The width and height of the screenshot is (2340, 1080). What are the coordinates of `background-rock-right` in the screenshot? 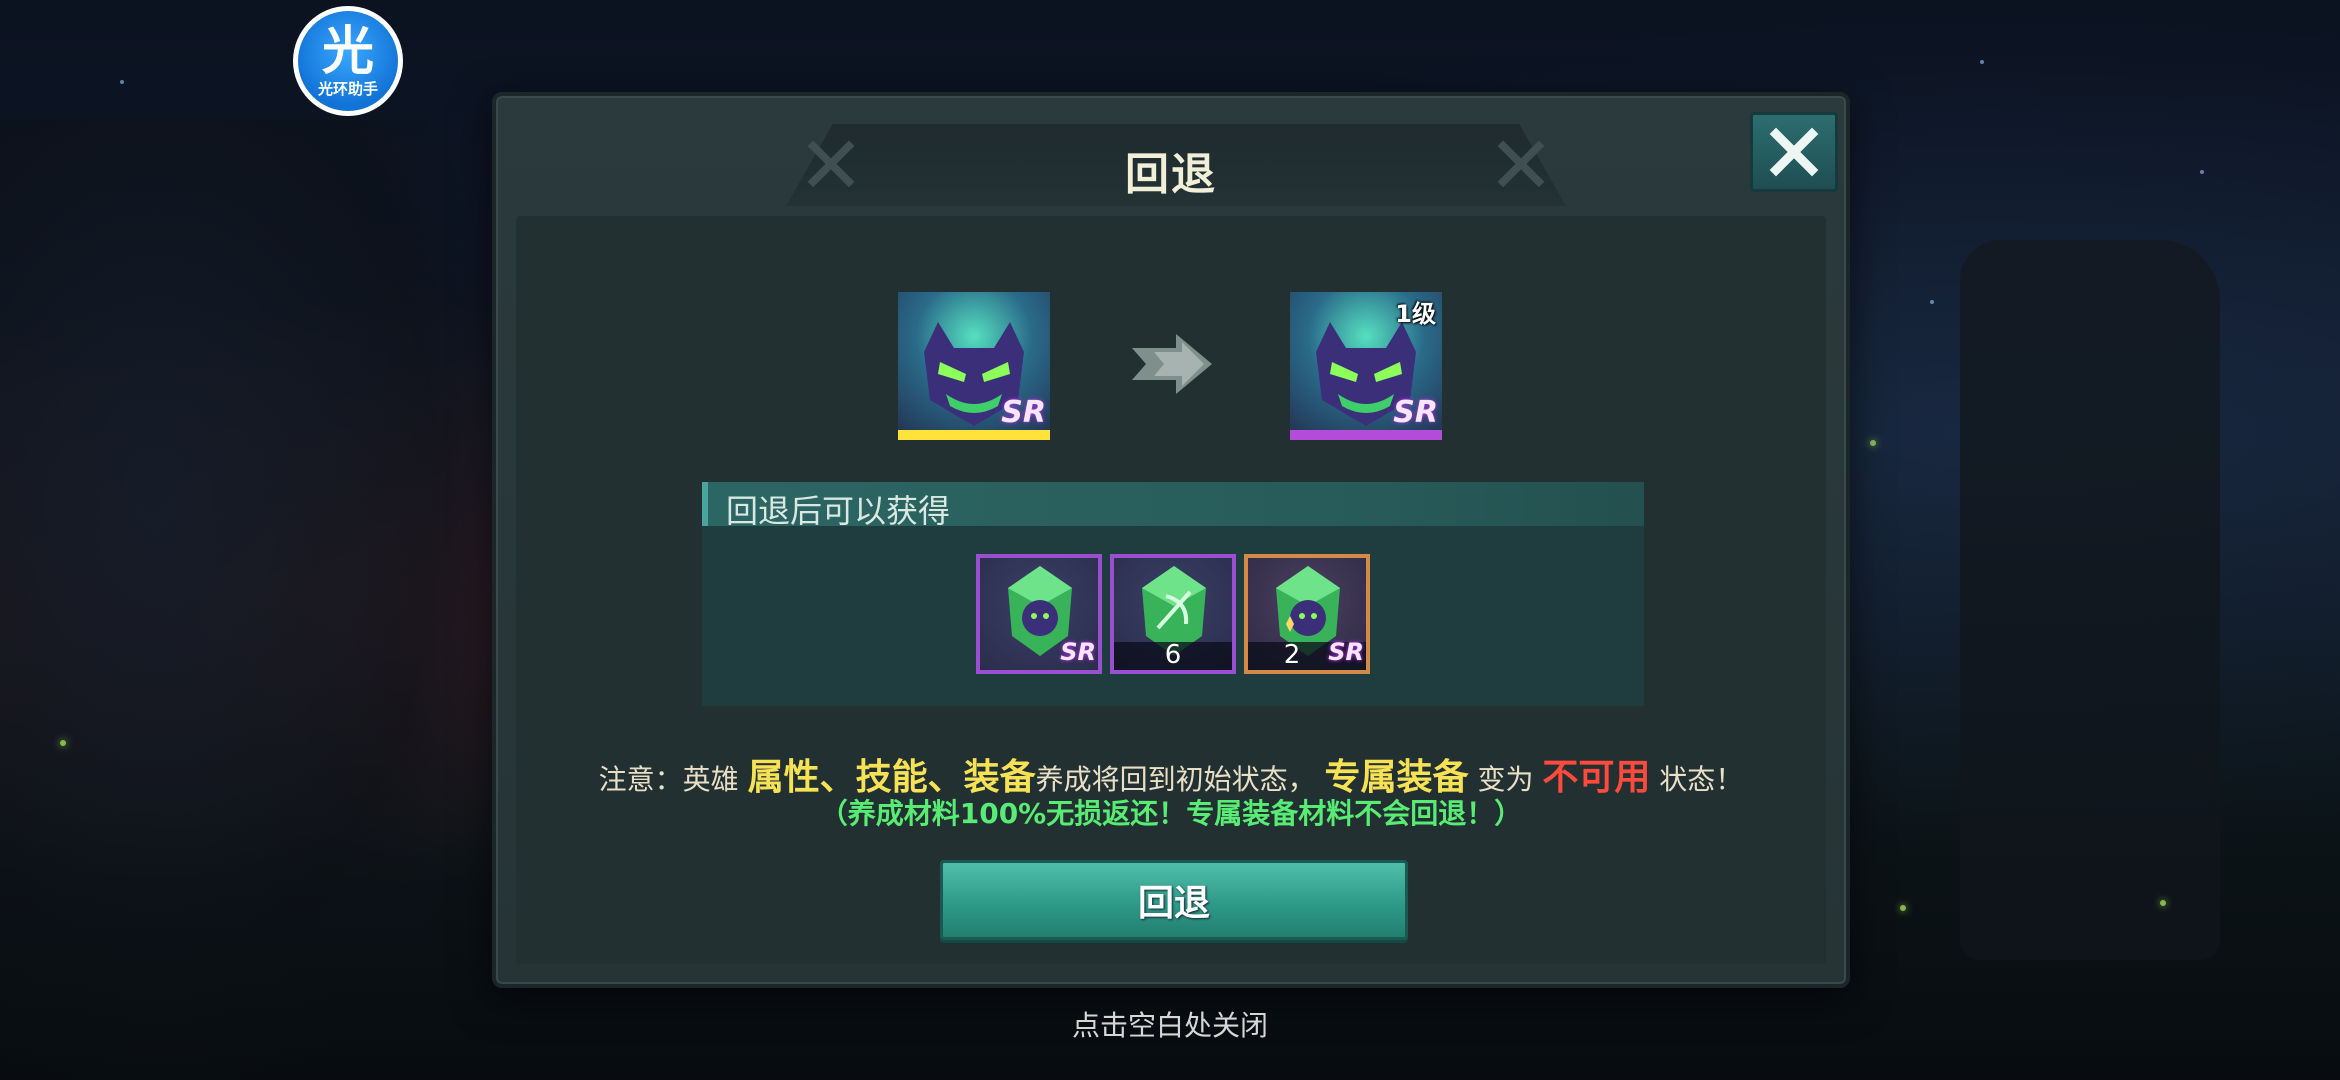 It's located at (2090, 600).